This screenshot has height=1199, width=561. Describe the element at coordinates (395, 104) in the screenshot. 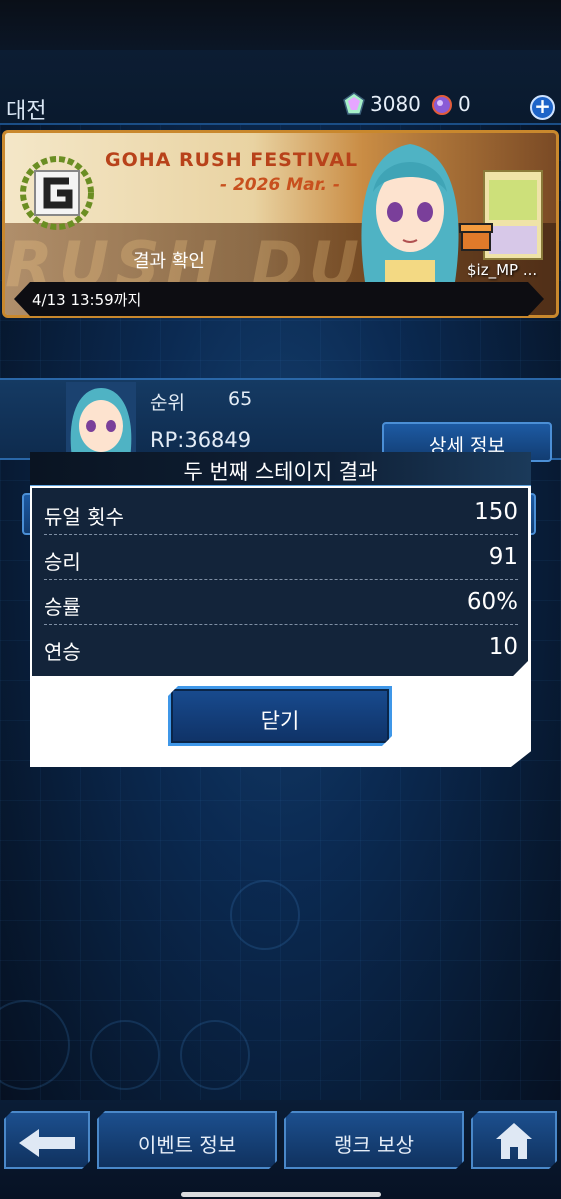

I see `gem-count: 3080` at that location.